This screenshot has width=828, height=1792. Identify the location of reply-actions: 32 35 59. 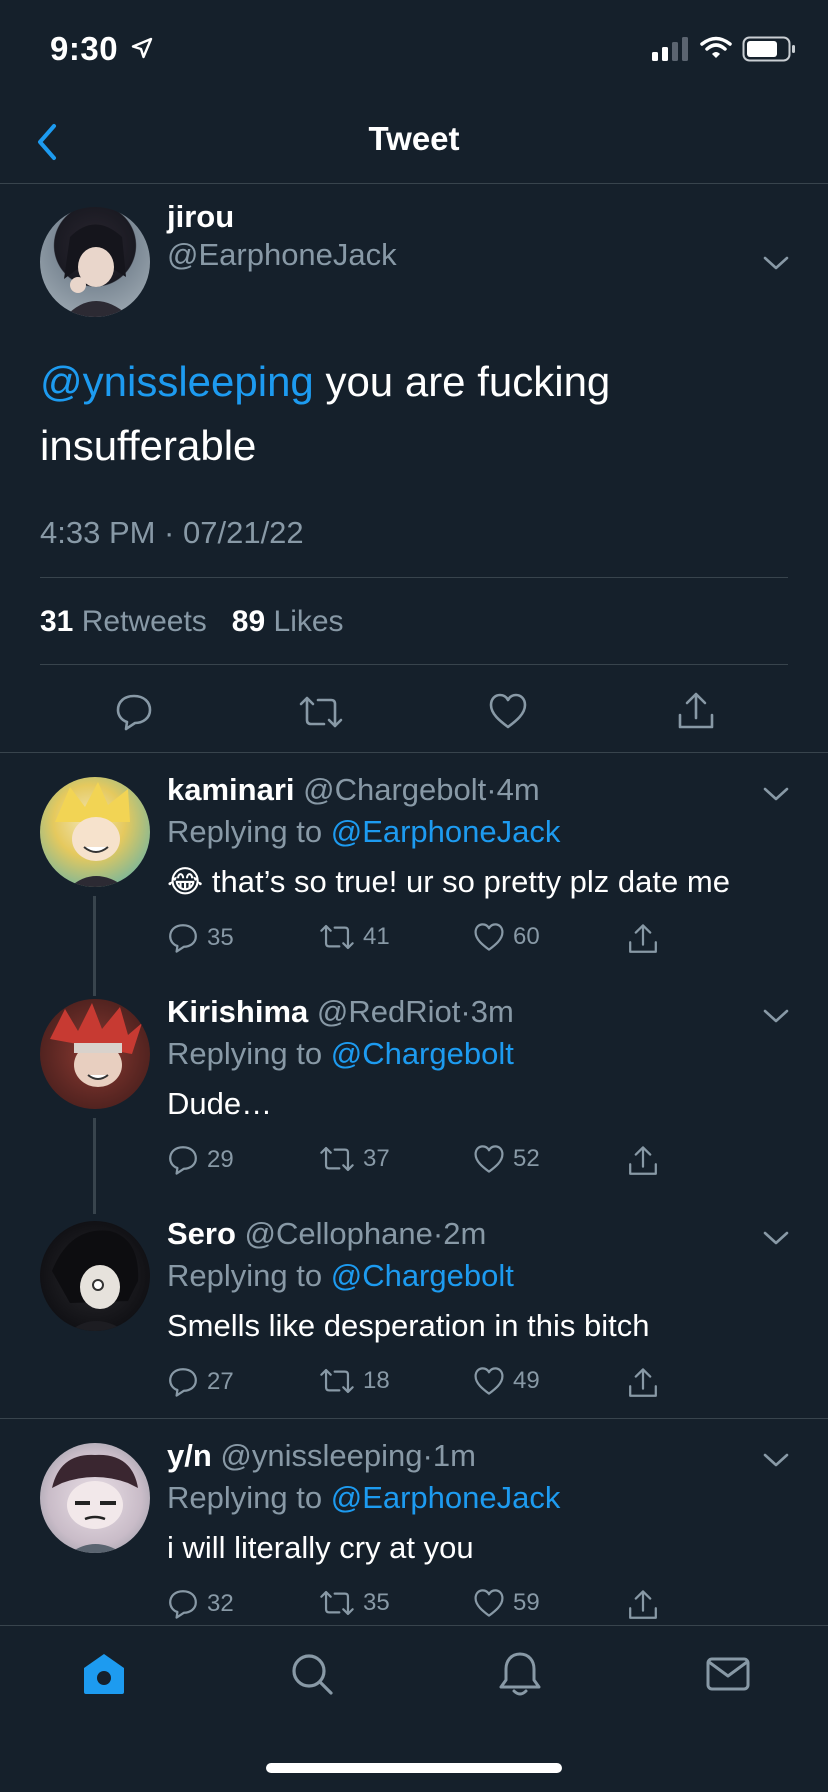
(427, 1608).